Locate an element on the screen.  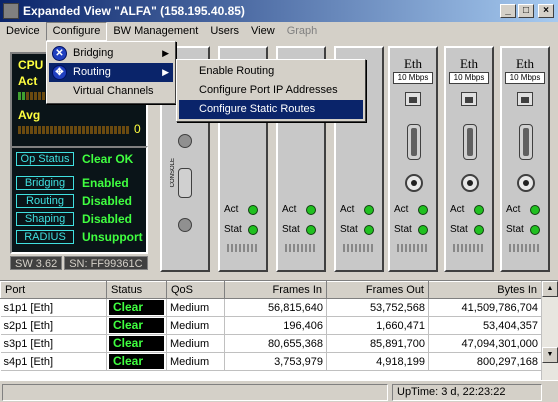
menu-item-enable-routing: Enable Routing is located at coordinates (271, 71).